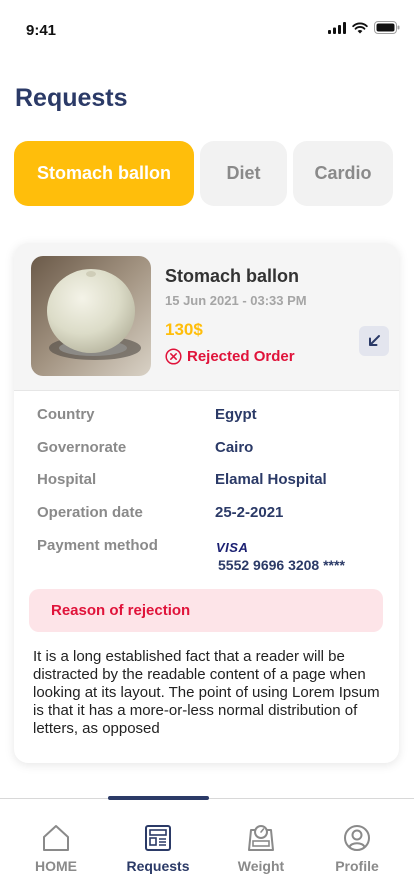 The image size is (414, 896). I want to click on nav-label-profile: Profile, so click(357, 866).